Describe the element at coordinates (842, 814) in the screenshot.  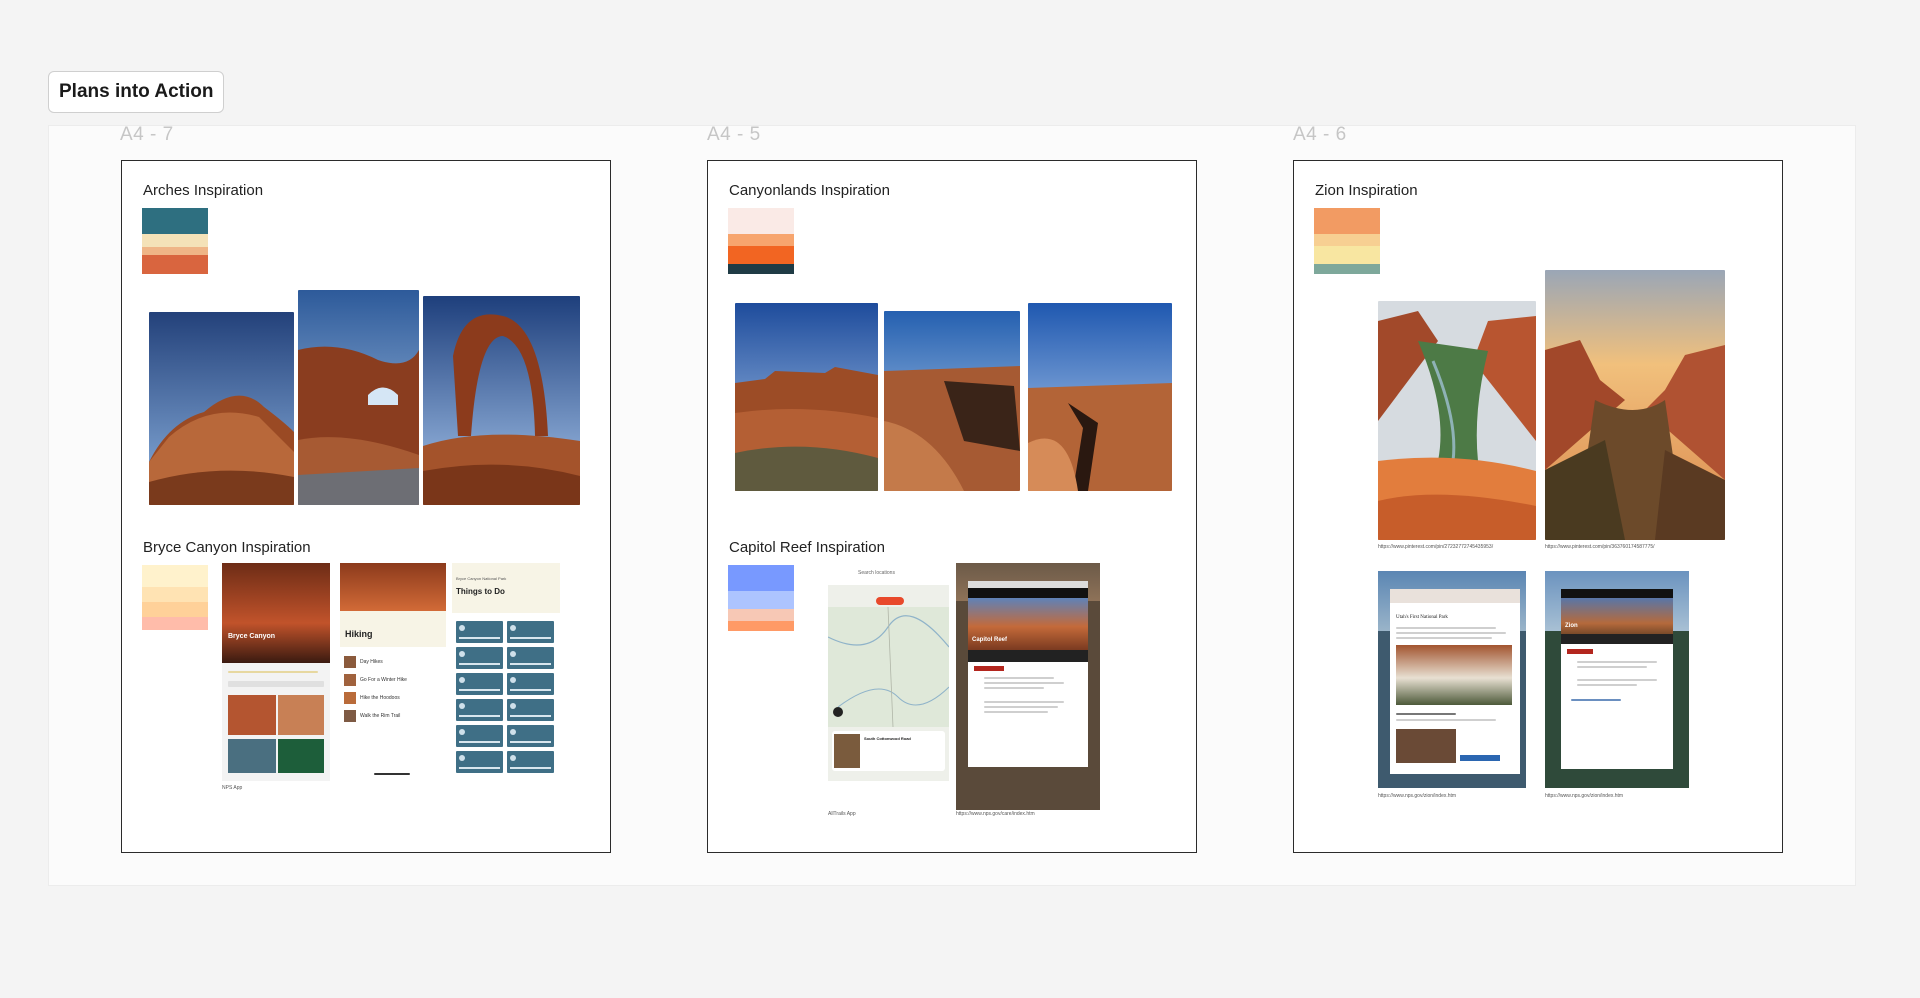
I see `alltrails-caption: AllTrails App` at that location.